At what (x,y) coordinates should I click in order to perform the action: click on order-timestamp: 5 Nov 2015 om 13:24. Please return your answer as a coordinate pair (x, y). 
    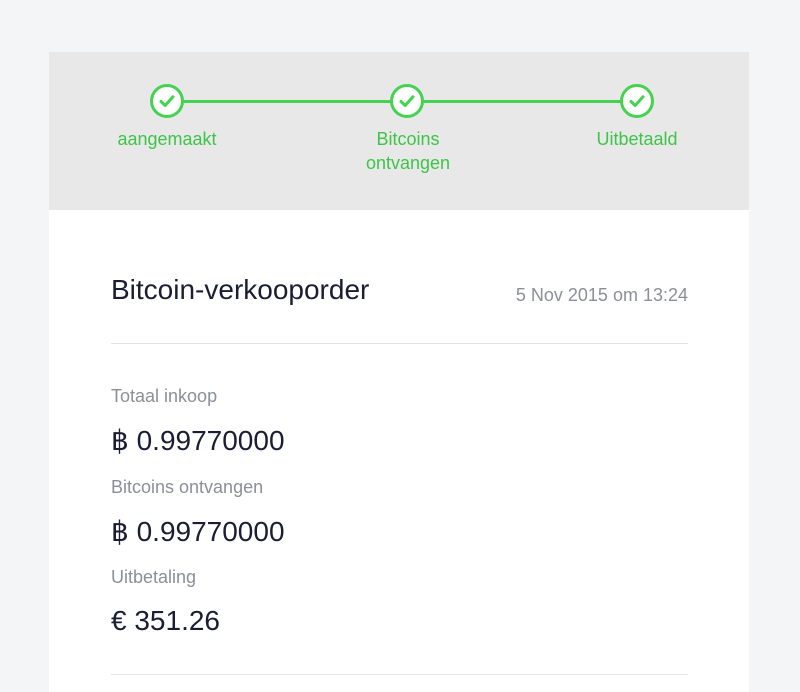
    Looking at the image, I should click on (601, 295).